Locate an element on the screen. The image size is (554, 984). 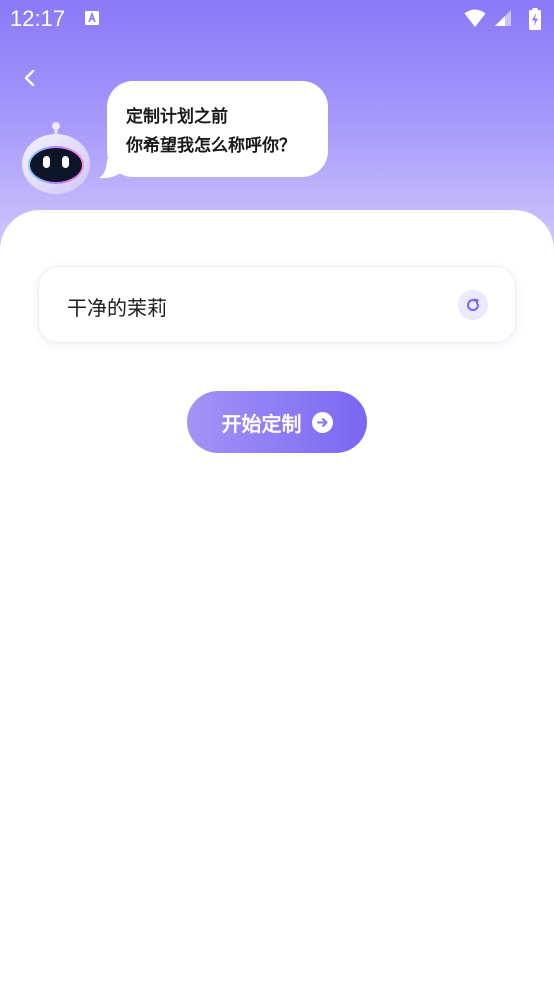
cellular-signal-icon is located at coordinates (503, 18).